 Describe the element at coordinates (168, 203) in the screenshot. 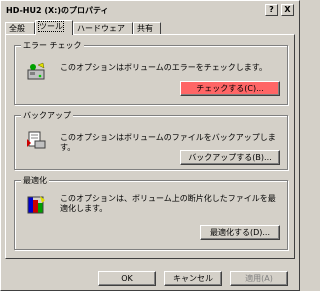

I see `defrag-description: このオプションは、ボリューム上の断片化したファイルを最適化します。` at that location.